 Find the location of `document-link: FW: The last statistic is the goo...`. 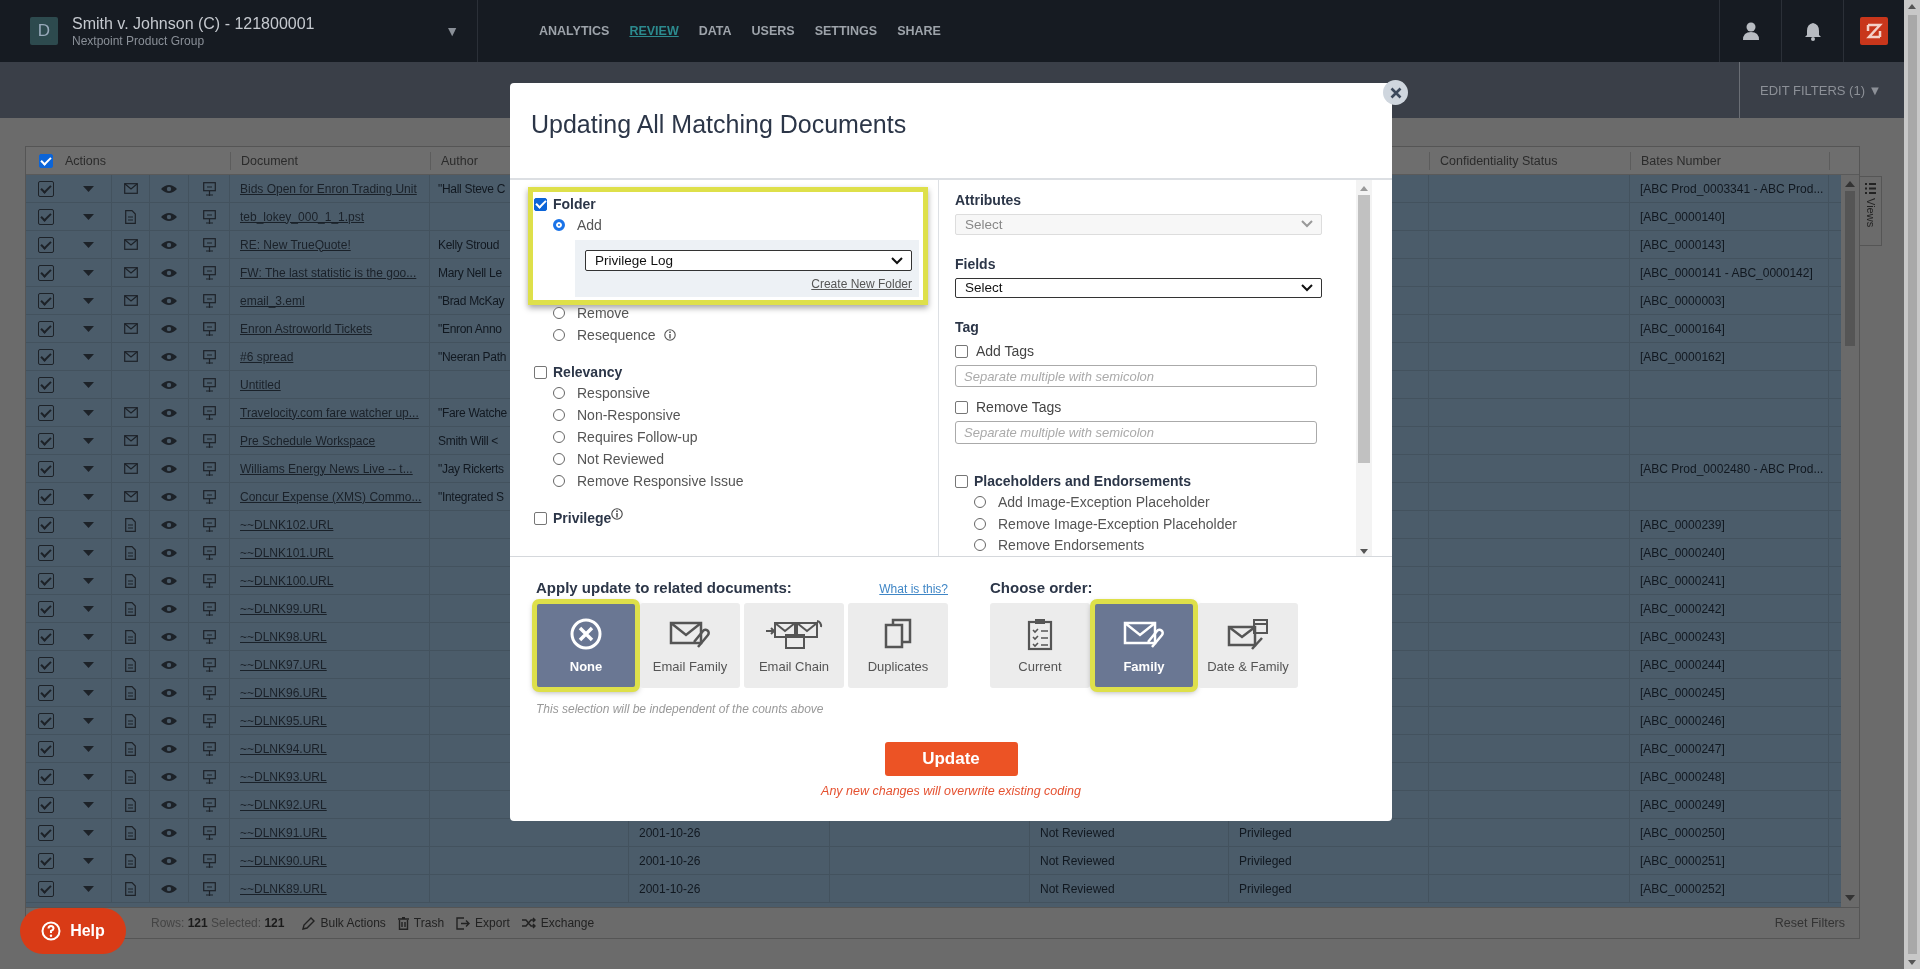

document-link: FW: The last statistic is the goo... is located at coordinates (328, 272).